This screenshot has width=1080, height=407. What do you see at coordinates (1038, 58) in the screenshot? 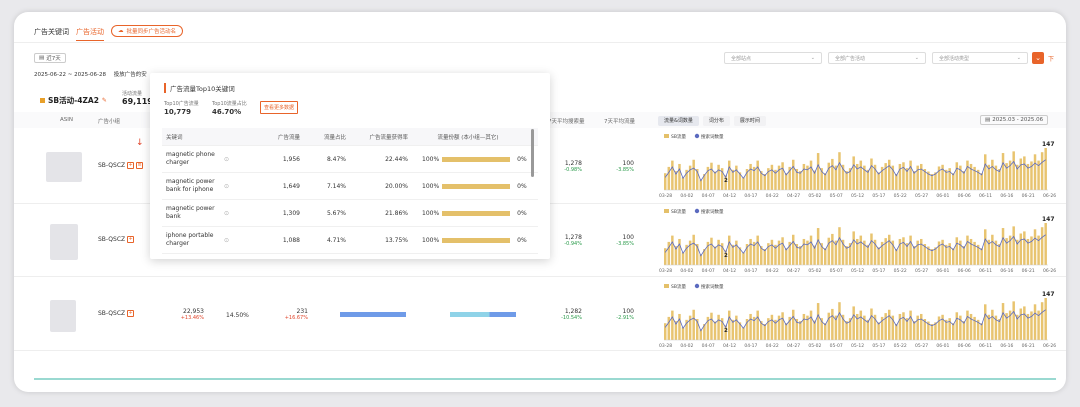
I see `download-icon: ⌄` at bounding box center [1038, 58].